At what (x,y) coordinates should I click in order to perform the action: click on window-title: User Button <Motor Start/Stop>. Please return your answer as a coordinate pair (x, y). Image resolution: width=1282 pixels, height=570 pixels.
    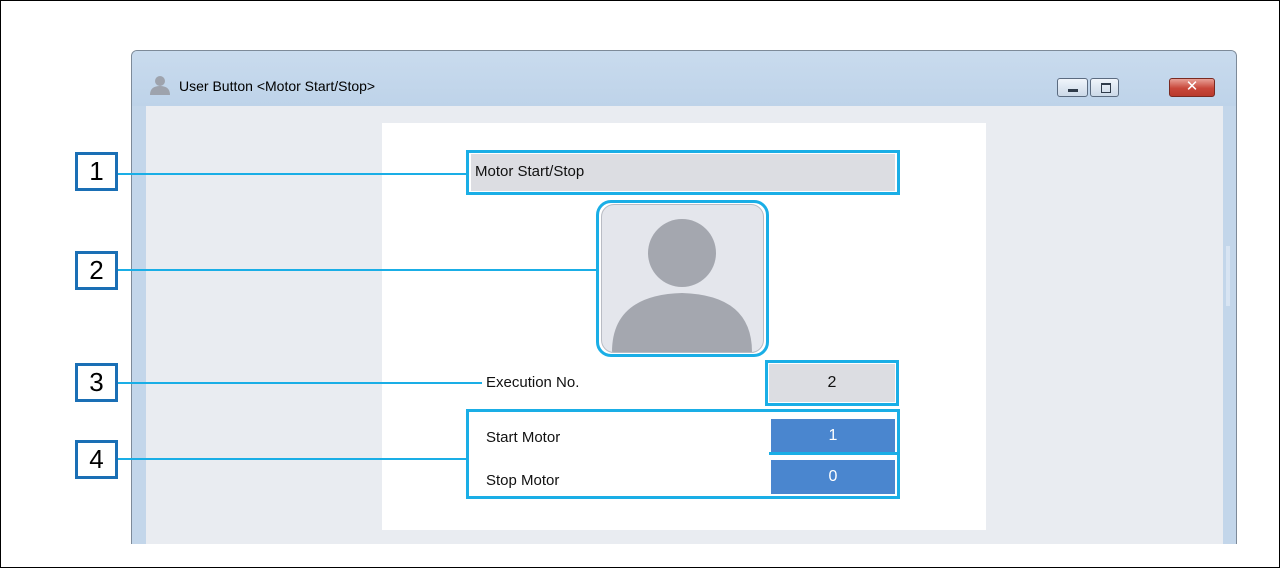
    Looking at the image, I should click on (277, 86).